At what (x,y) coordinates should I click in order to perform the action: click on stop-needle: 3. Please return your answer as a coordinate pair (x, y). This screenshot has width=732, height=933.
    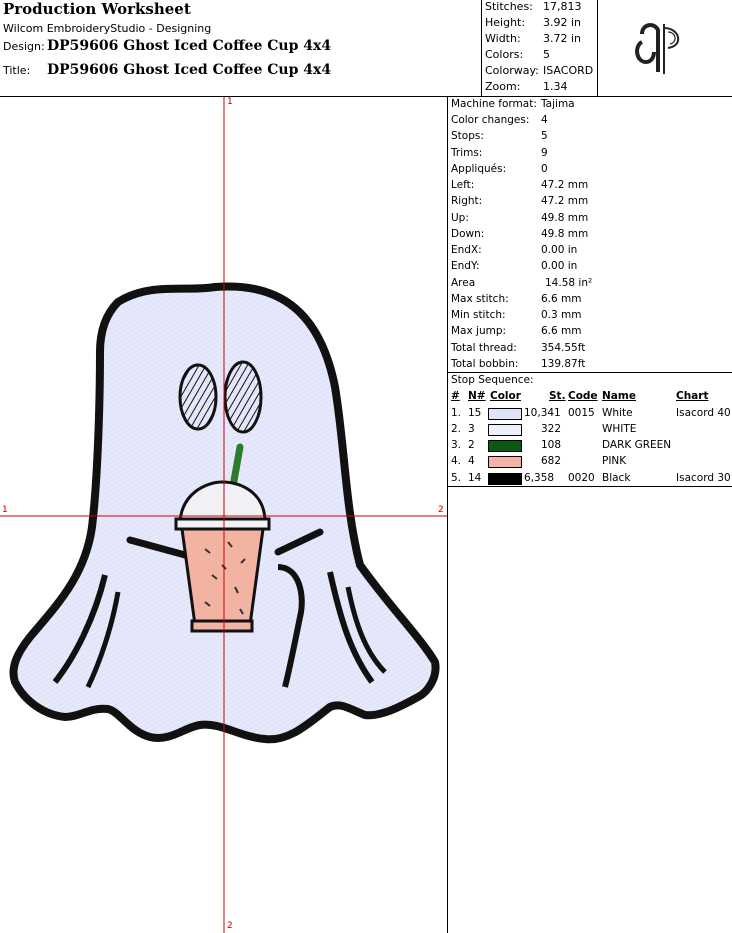
    Looking at the image, I should click on (471, 429).